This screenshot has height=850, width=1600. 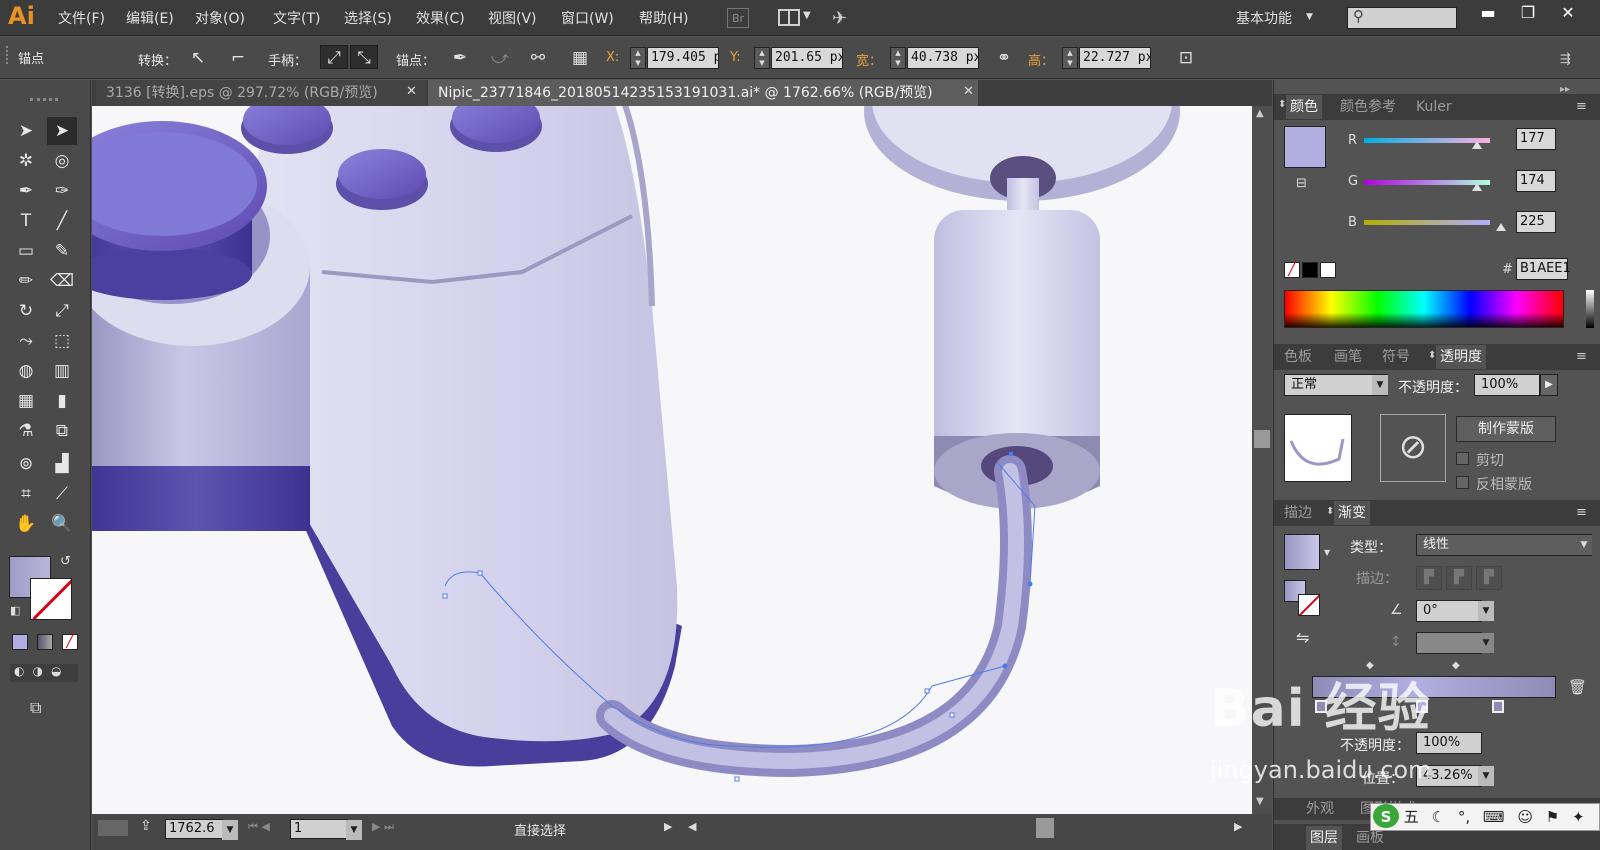 I want to click on hand-tool-icon: ✋, so click(x=26, y=524).